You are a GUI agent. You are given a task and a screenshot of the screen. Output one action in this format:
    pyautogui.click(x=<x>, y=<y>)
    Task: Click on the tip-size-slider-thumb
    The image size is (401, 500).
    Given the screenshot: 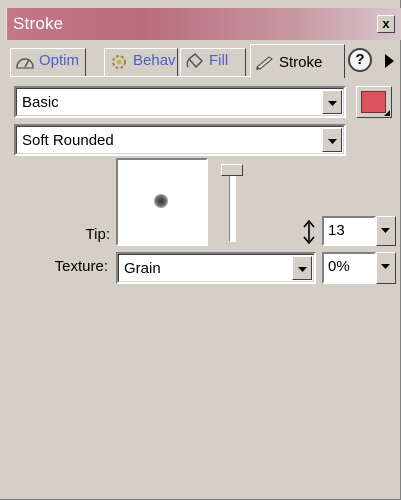 What is the action you would take?
    pyautogui.click(x=232, y=170)
    